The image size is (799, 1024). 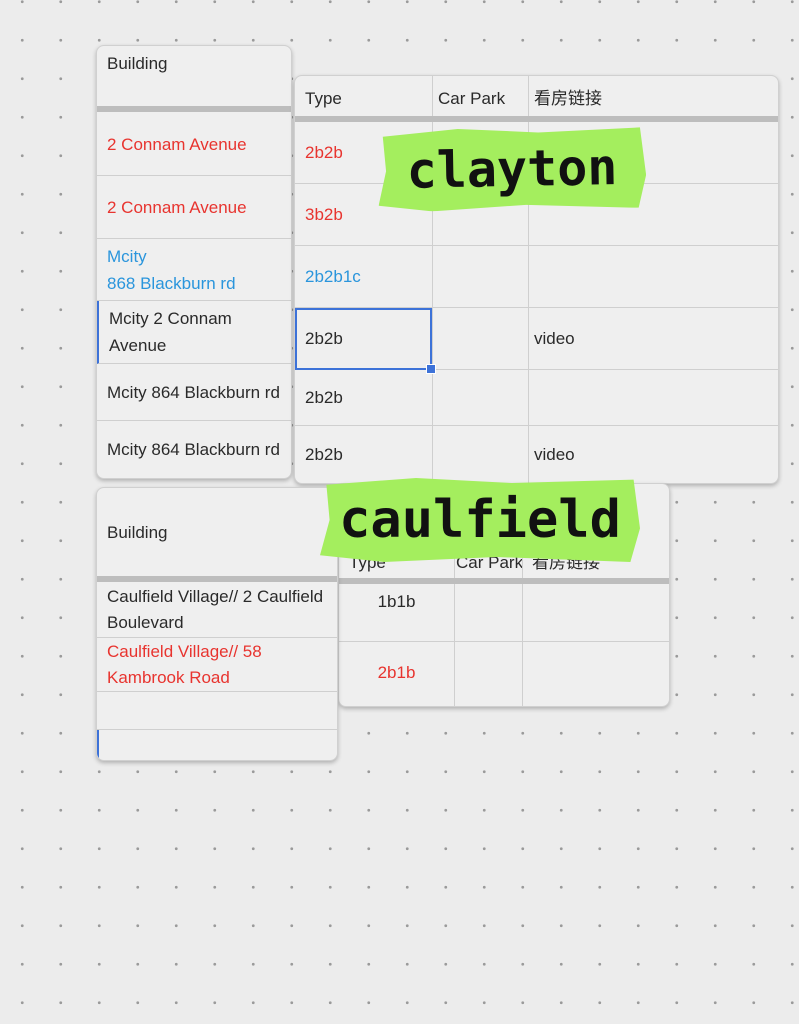 What do you see at coordinates (363, 96) in the screenshot?
I see `column-header-type: Type` at bounding box center [363, 96].